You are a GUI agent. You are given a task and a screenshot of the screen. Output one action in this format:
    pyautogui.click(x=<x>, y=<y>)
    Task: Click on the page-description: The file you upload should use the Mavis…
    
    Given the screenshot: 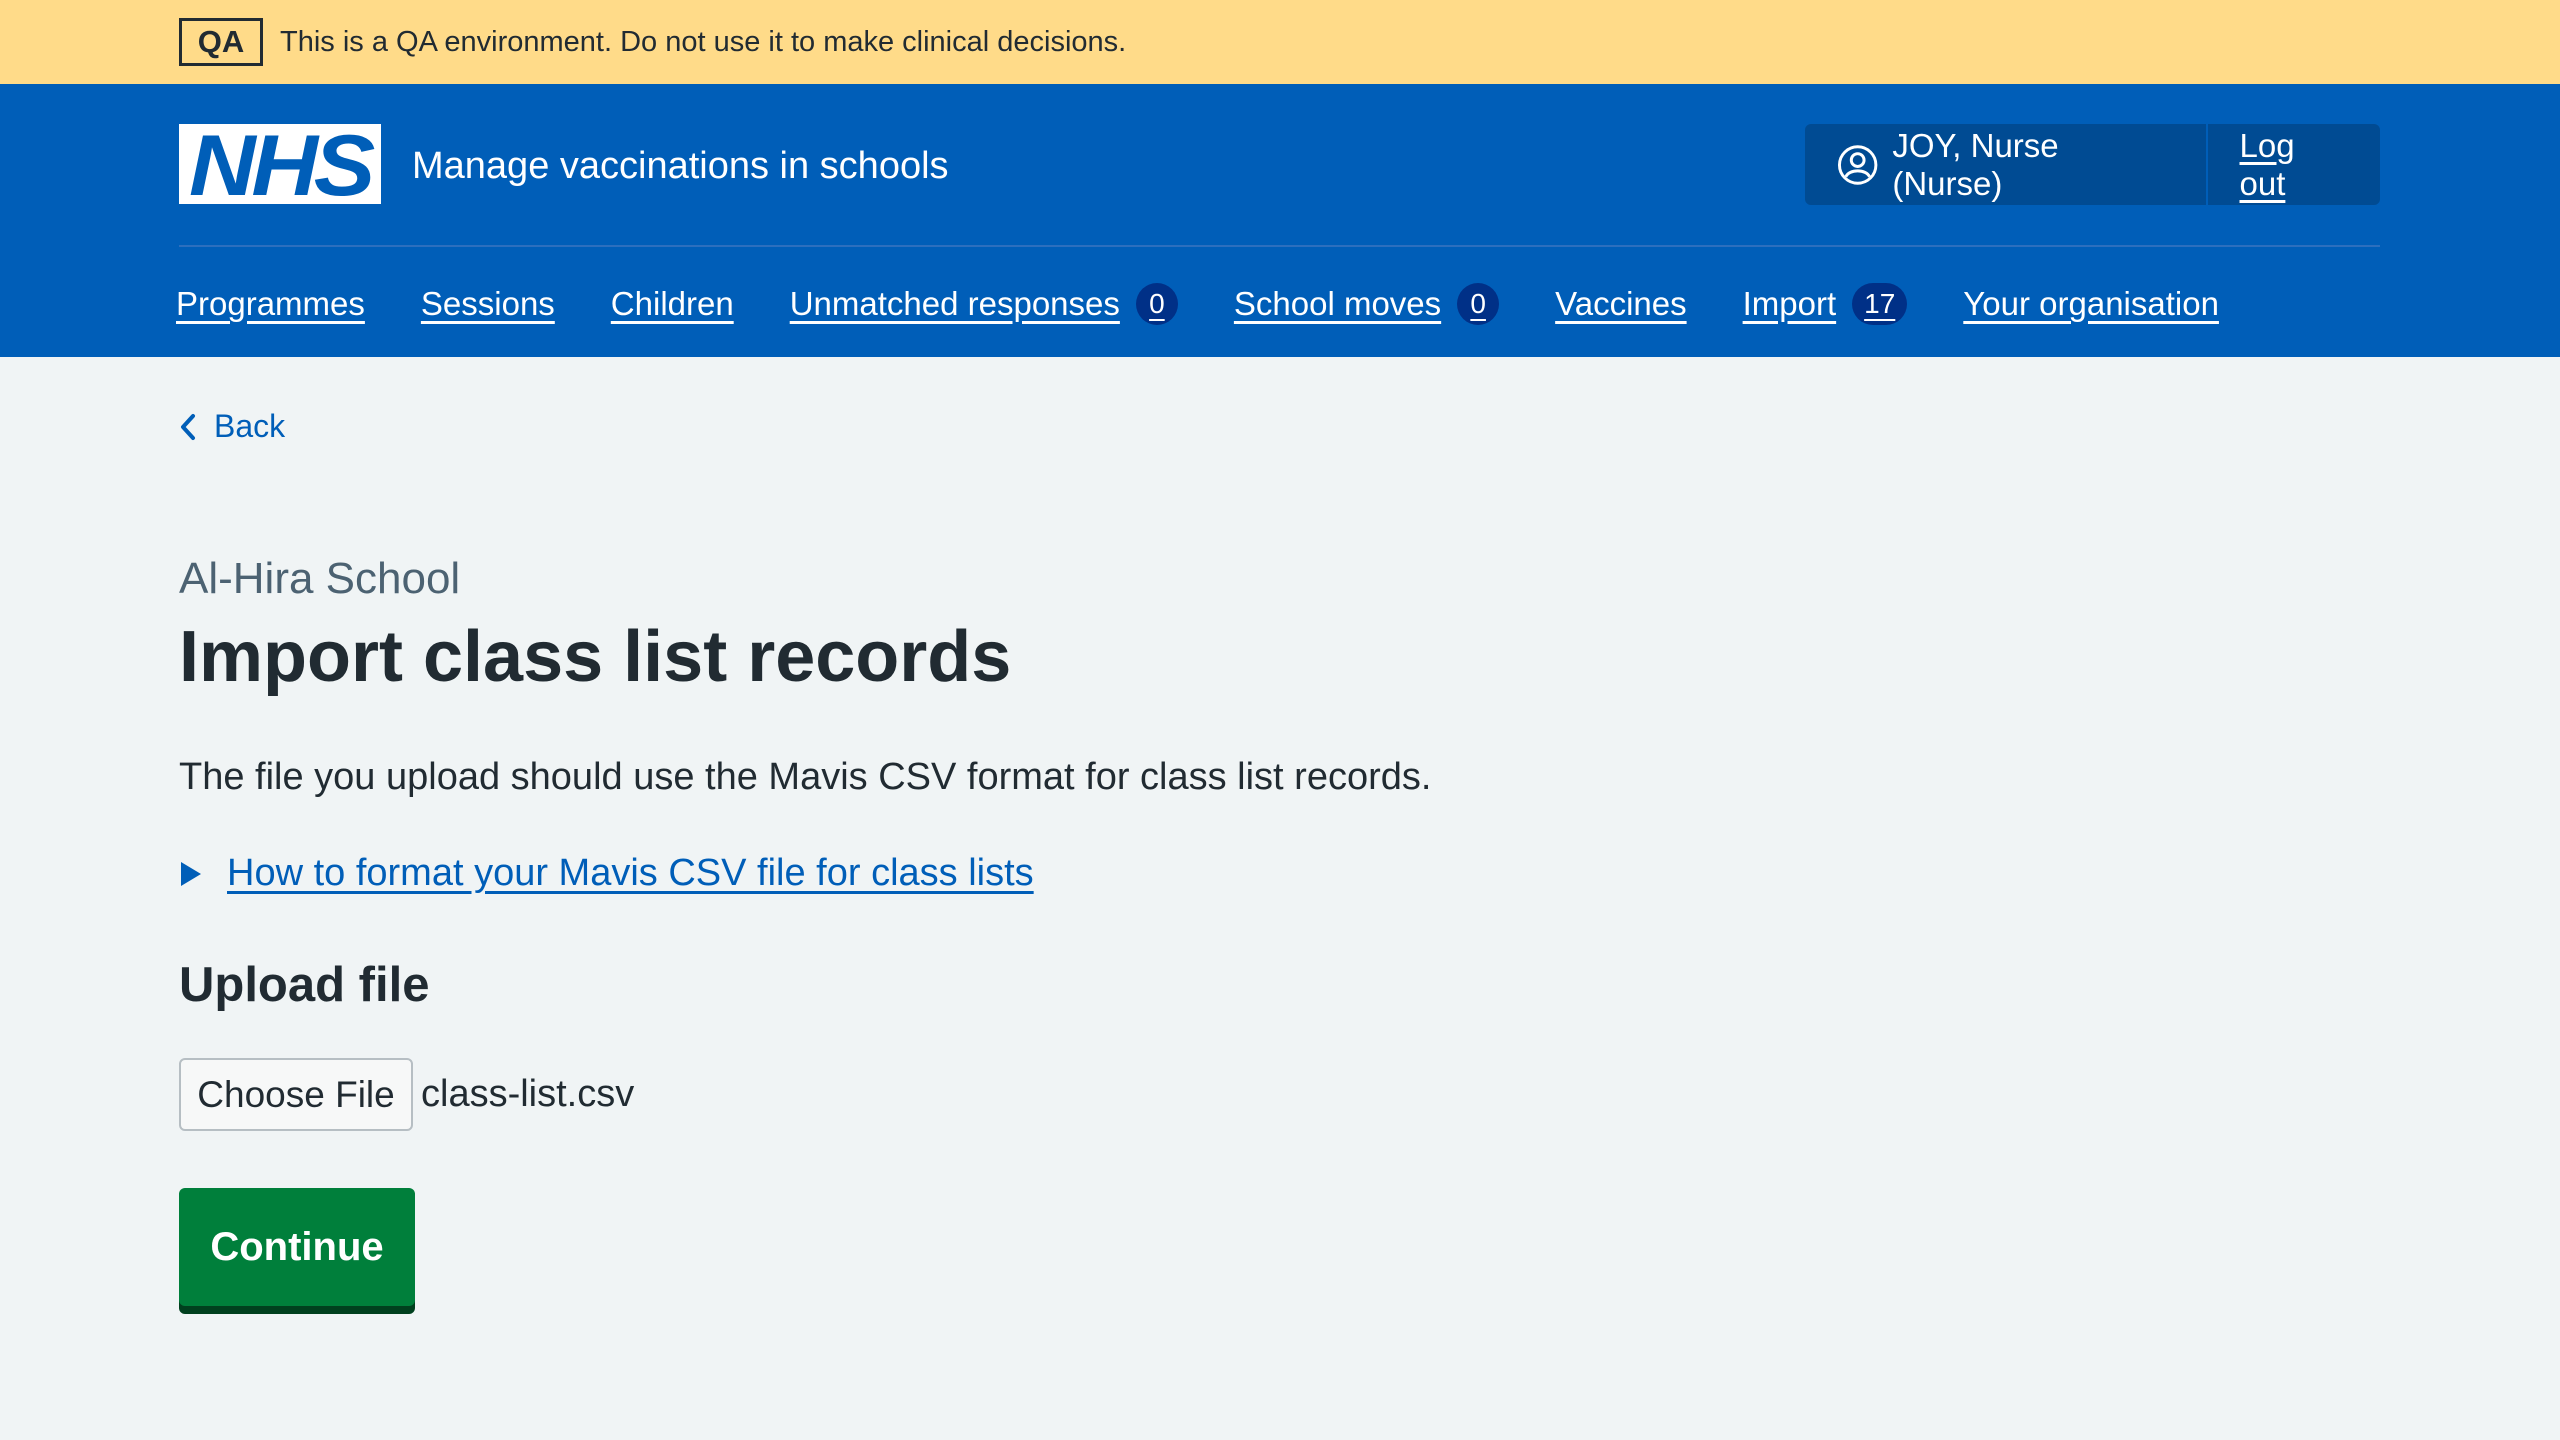 What is the action you would take?
    pyautogui.click(x=805, y=777)
    